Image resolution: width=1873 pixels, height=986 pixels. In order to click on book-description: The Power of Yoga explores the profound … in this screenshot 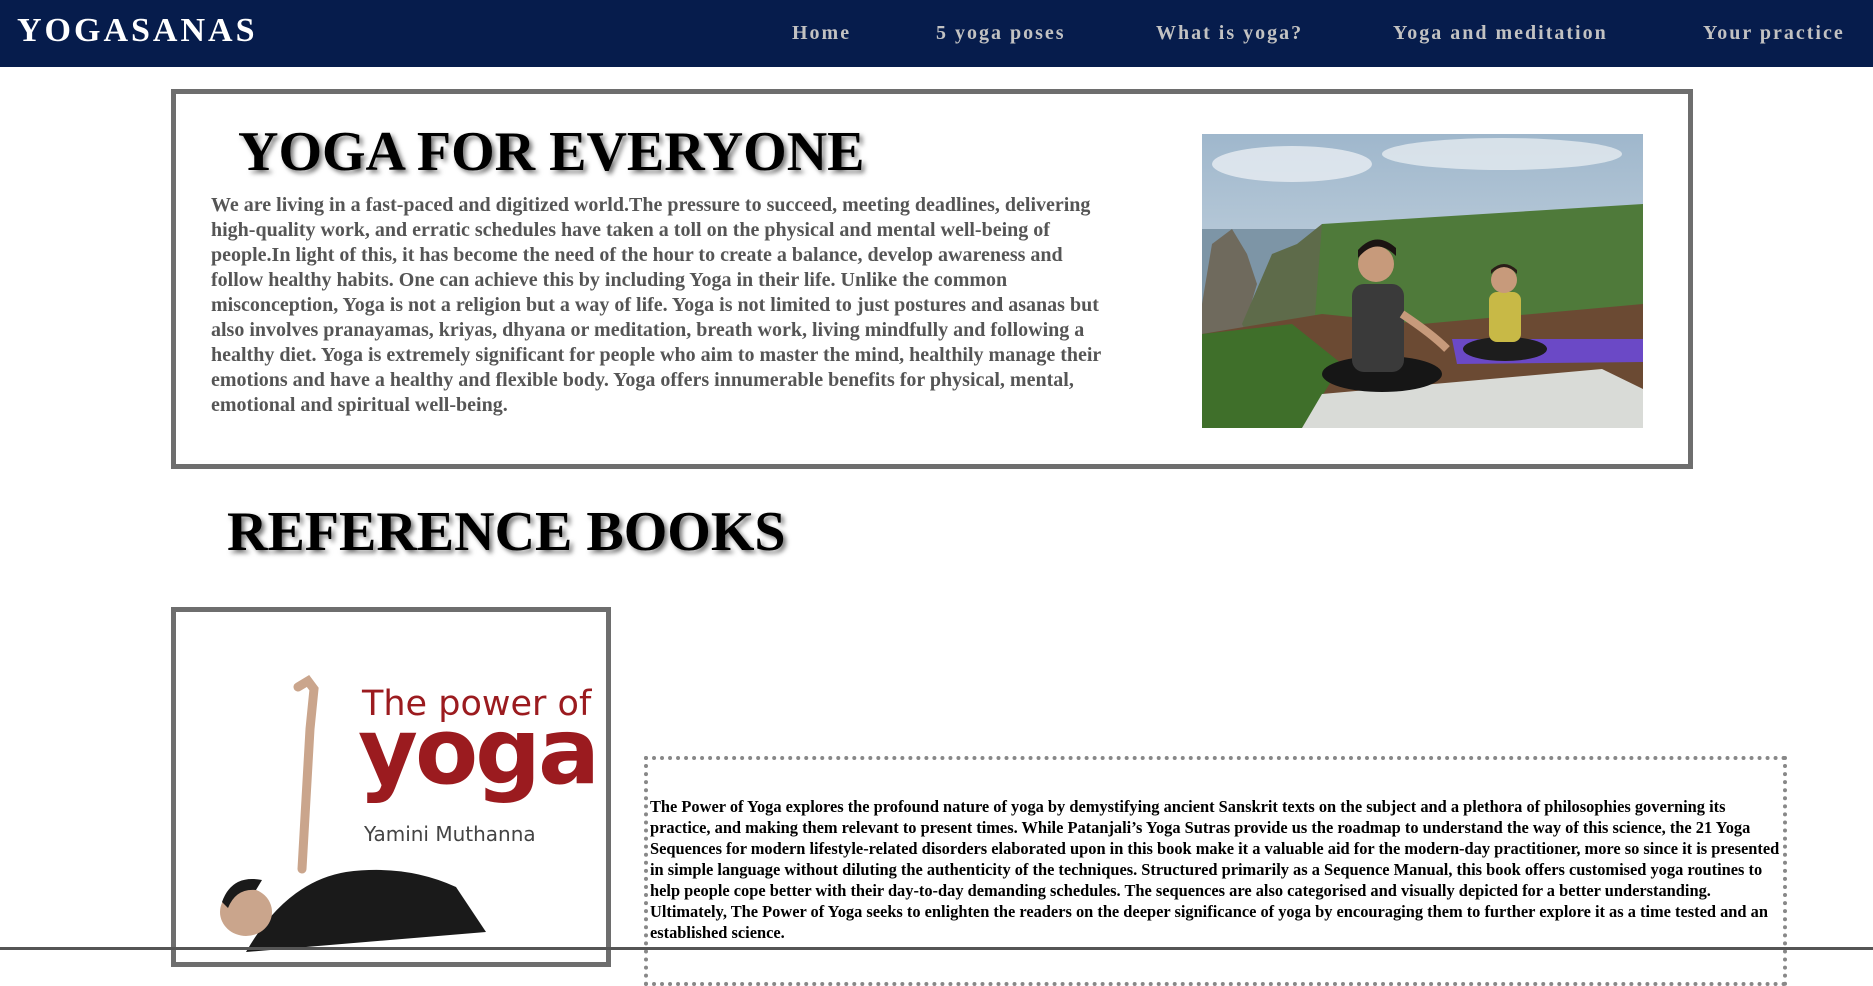, I will do `click(1215, 869)`.